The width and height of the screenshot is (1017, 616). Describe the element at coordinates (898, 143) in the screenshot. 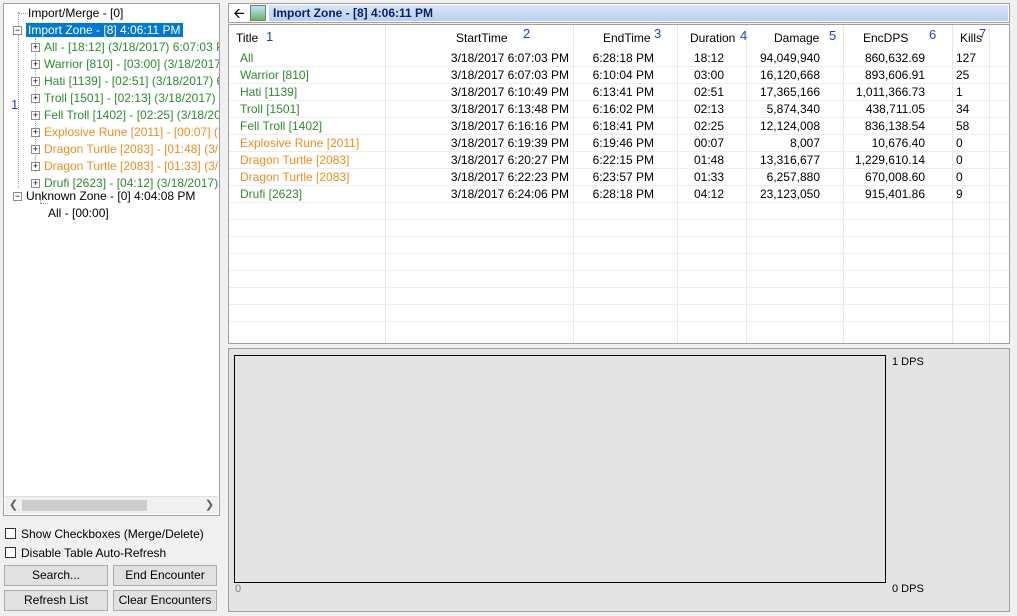

I see `cell-encdps: 10,676.40` at that location.